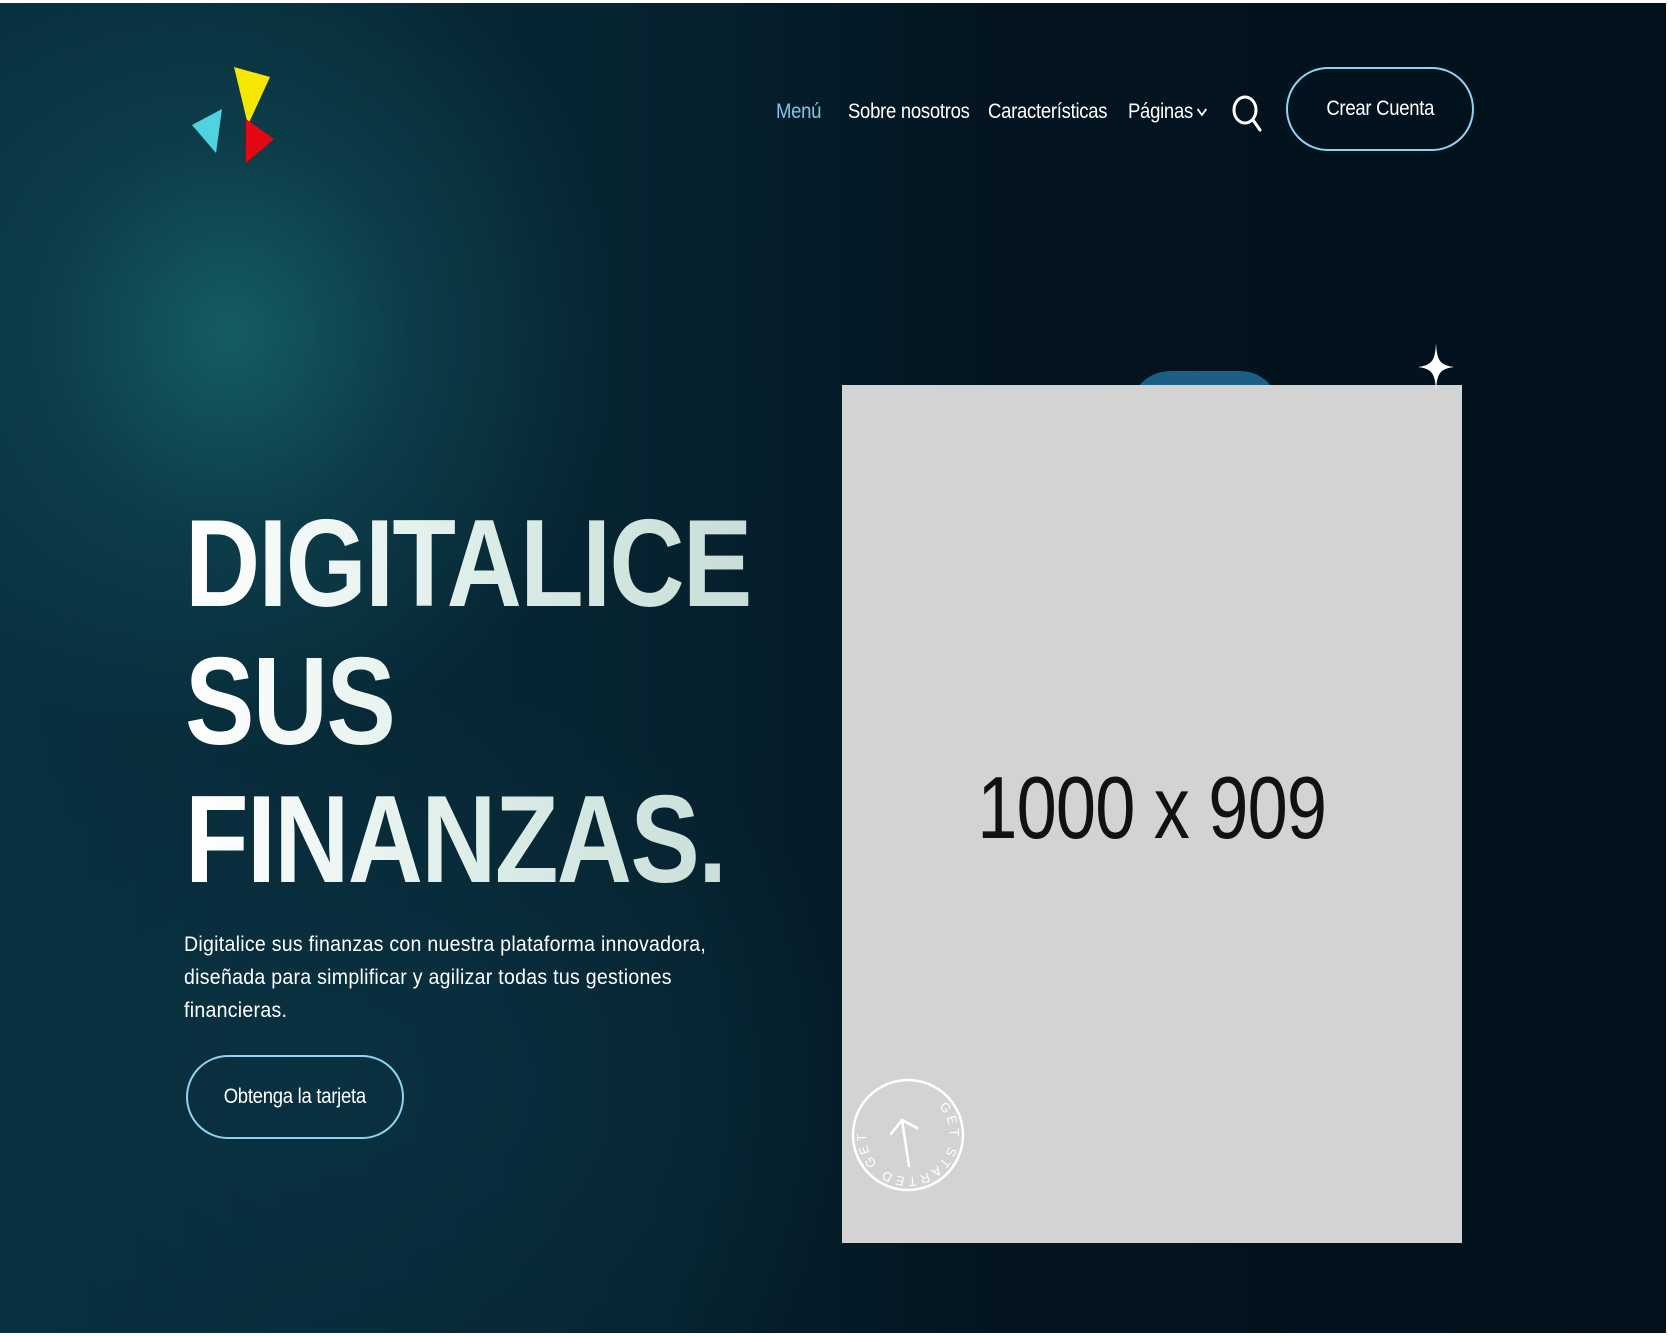 This screenshot has height=1336, width=1669. I want to click on chevron-down-icon, so click(1201, 113).